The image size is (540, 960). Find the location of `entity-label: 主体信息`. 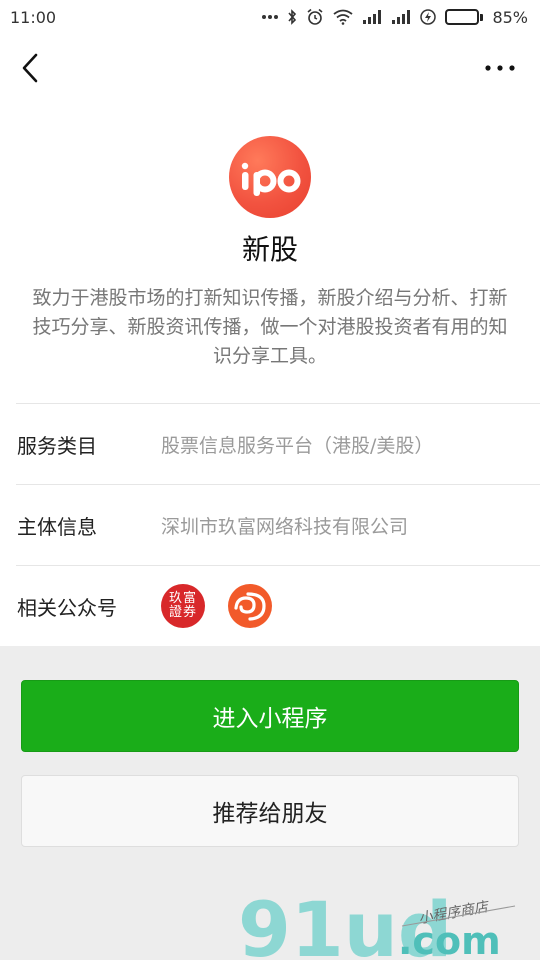

entity-label: 主体信息 is located at coordinates (57, 526).